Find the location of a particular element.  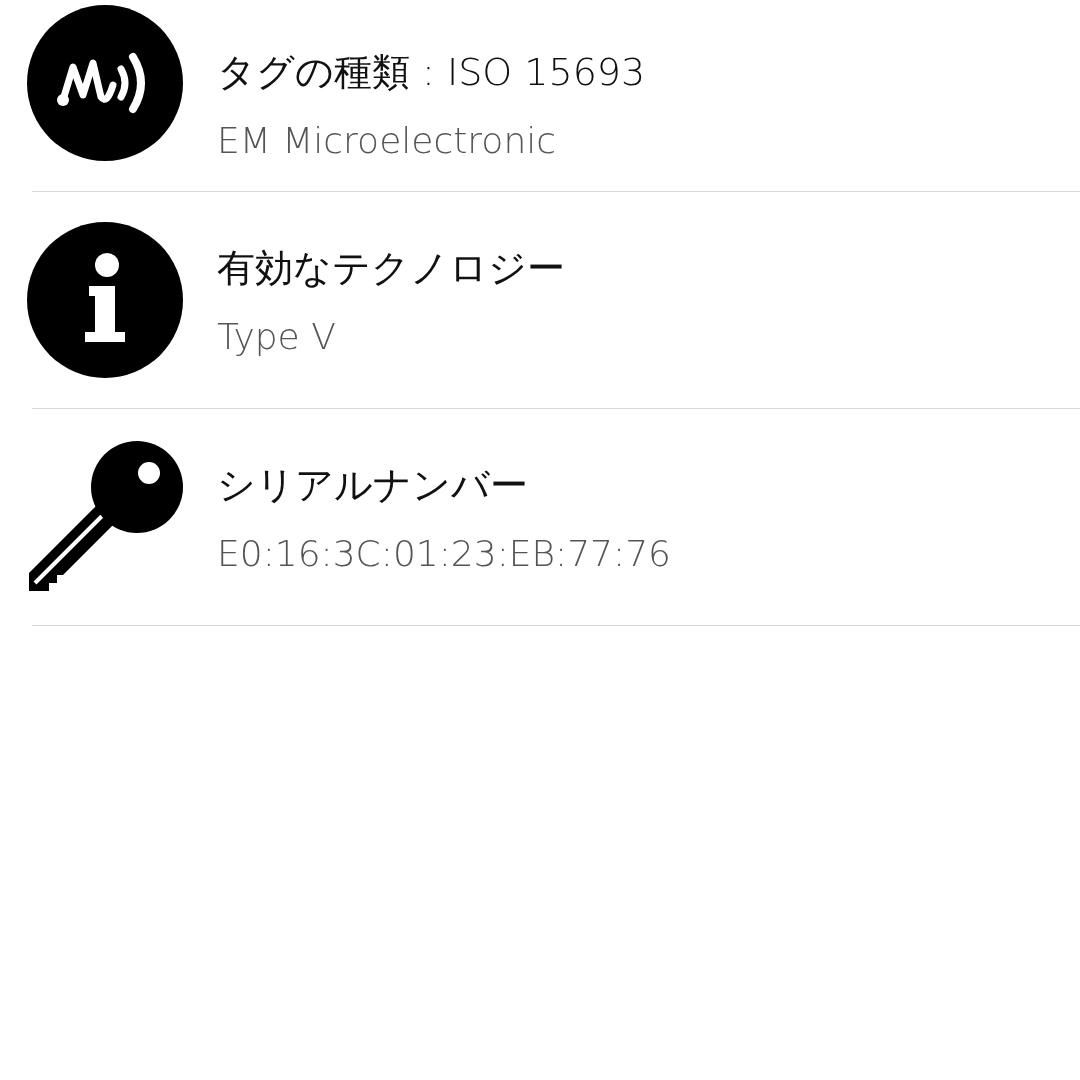

row-title: シリアルナンバー is located at coordinates (373, 485).